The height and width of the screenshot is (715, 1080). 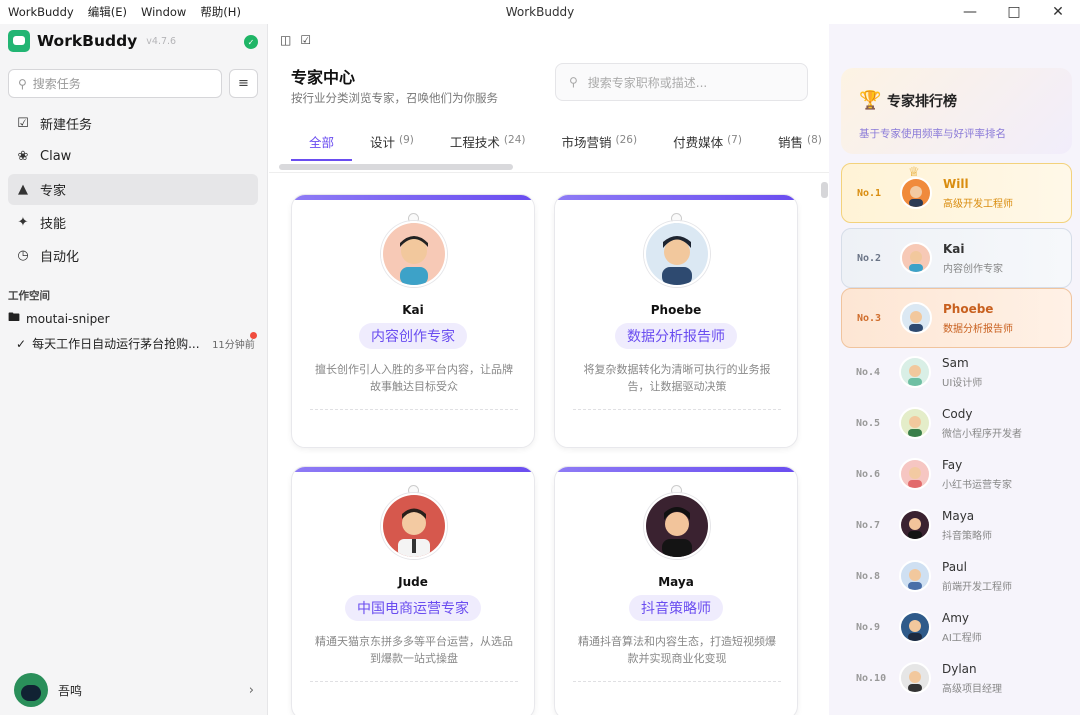 I want to click on expert-name: Cody, so click(x=957, y=414).